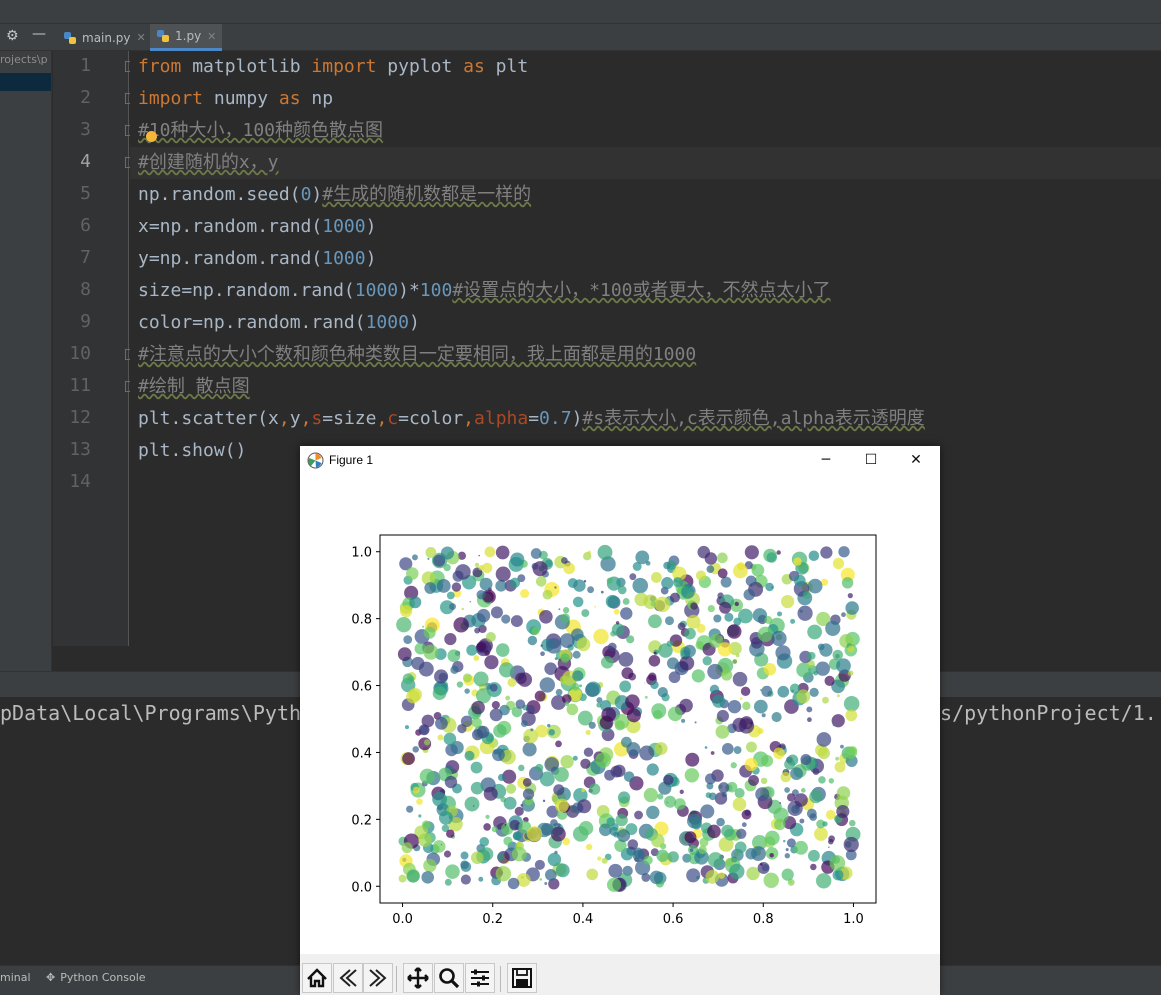 This screenshot has width=1161, height=995. Describe the element at coordinates (15, 977) in the screenshot. I see `terminal-tab: minal` at that location.